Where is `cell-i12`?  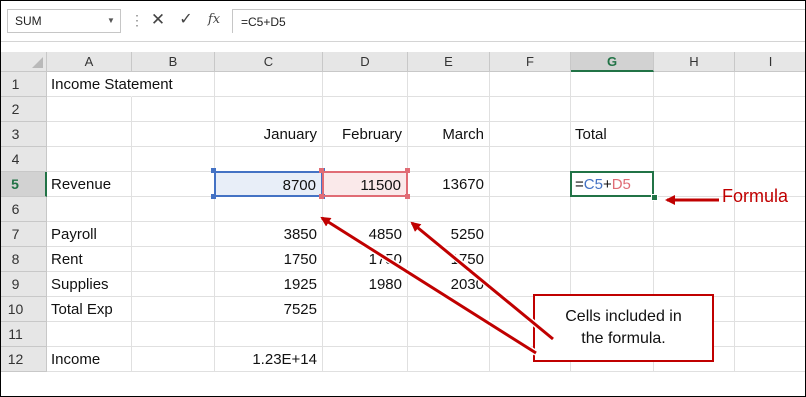
cell-i12 is located at coordinates (770, 359).